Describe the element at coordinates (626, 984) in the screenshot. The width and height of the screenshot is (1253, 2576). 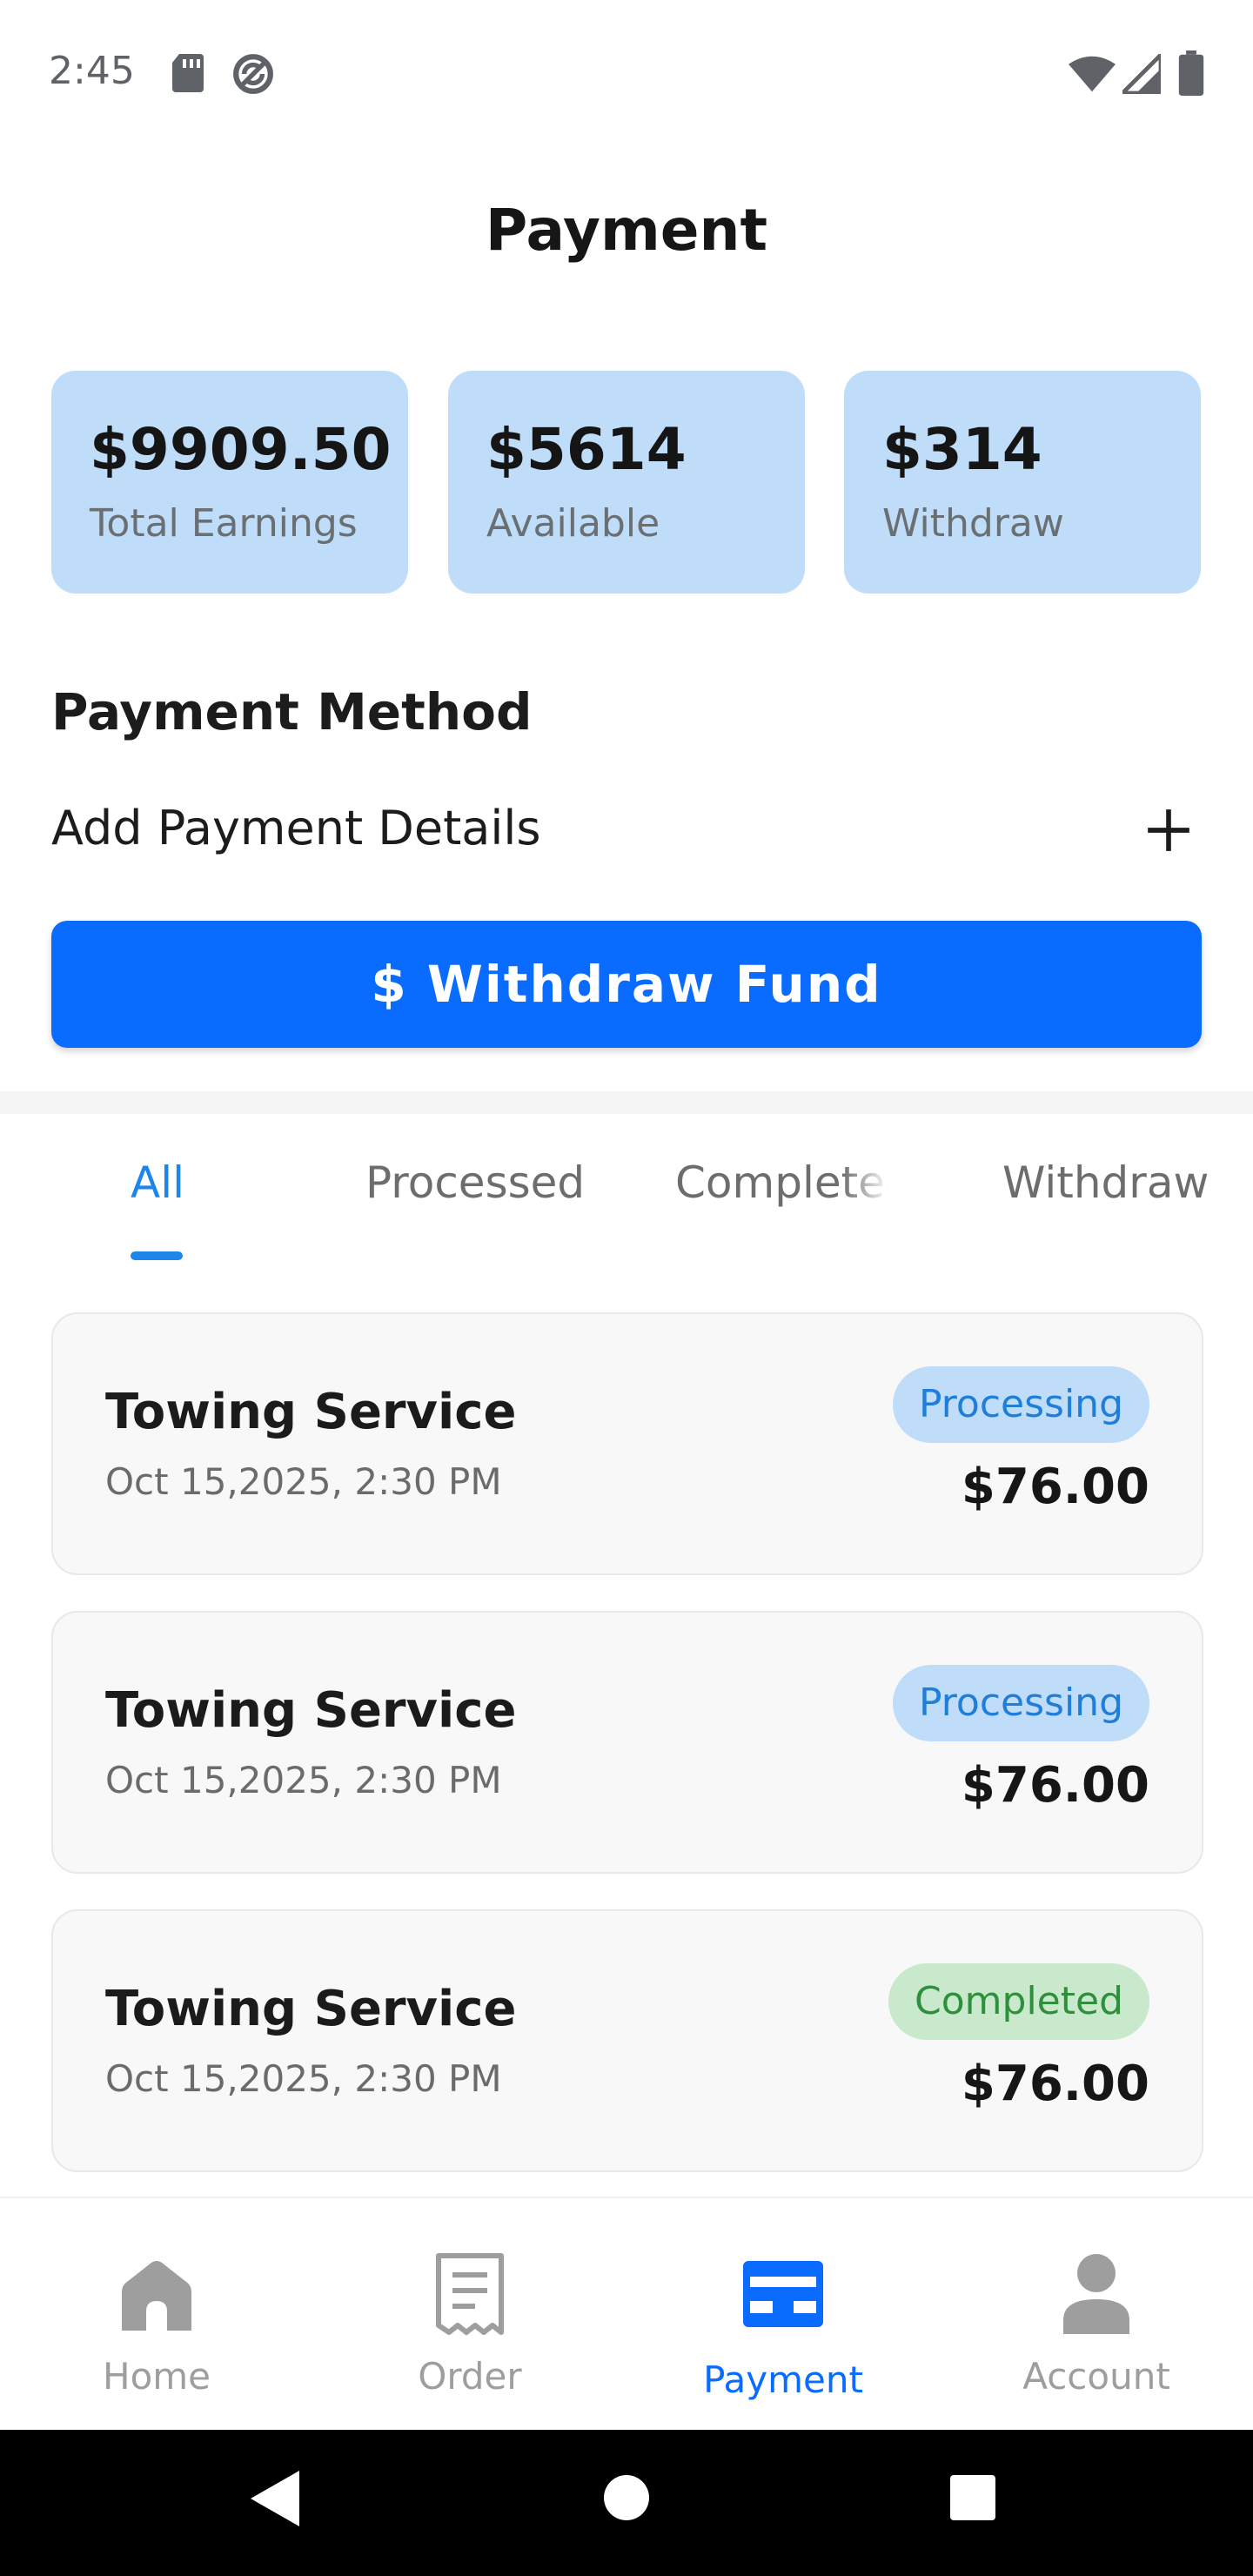
I see `withdraw-fund-button: $ Withdraw Fund` at that location.